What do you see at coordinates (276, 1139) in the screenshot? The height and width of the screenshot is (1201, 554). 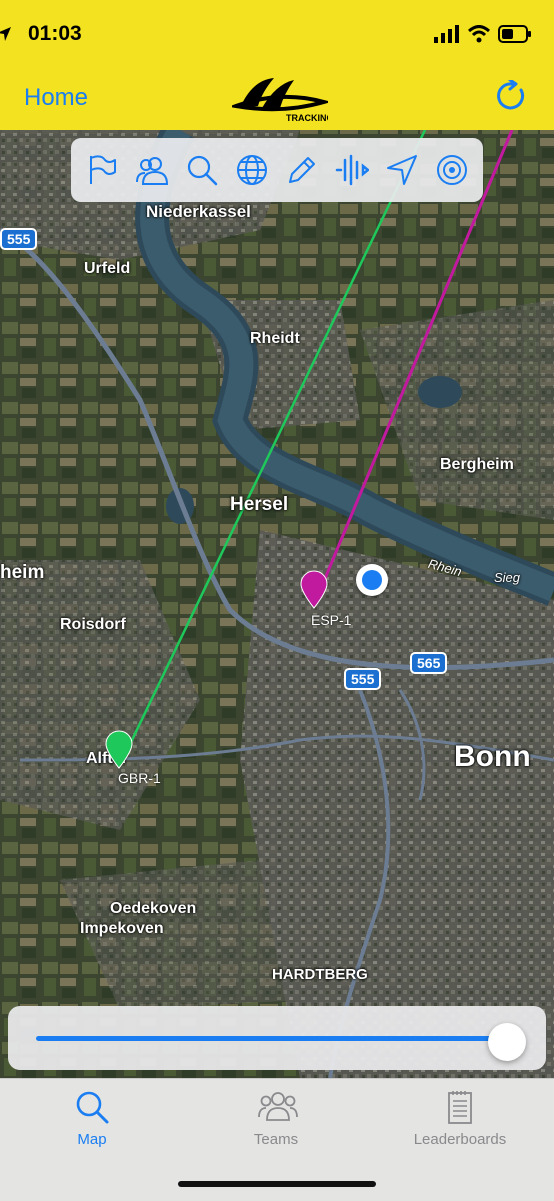 I see `tab-teams-label: Teams` at bounding box center [276, 1139].